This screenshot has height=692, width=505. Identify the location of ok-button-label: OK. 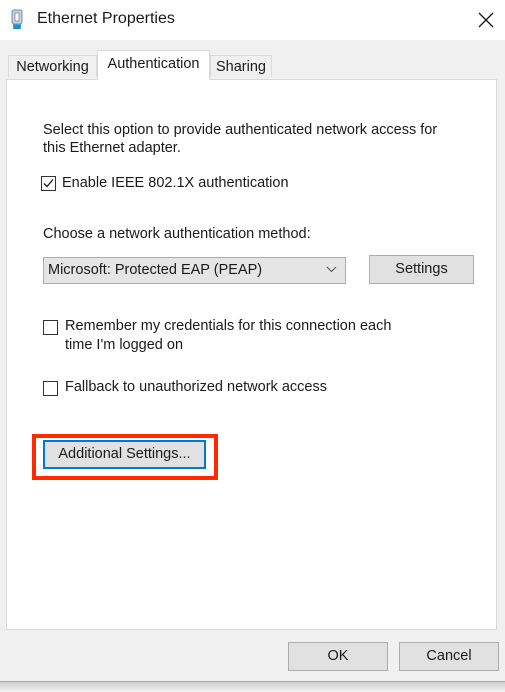
(338, 656).